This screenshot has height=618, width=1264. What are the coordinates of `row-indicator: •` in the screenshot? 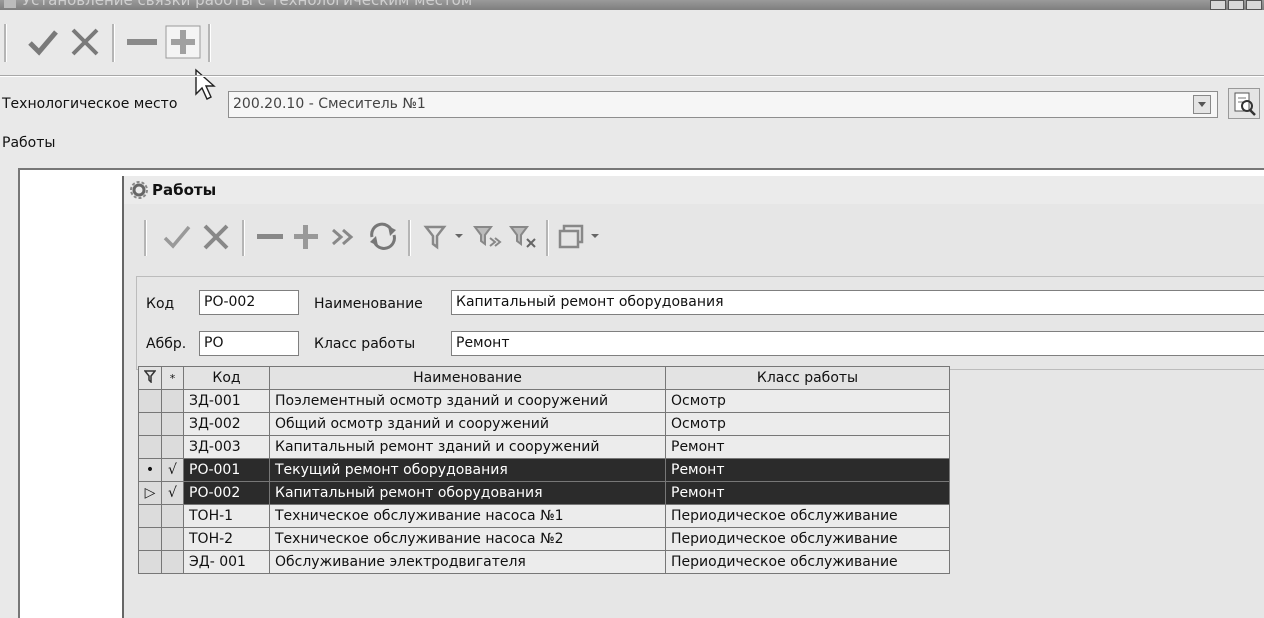 It's located at (150, 470).